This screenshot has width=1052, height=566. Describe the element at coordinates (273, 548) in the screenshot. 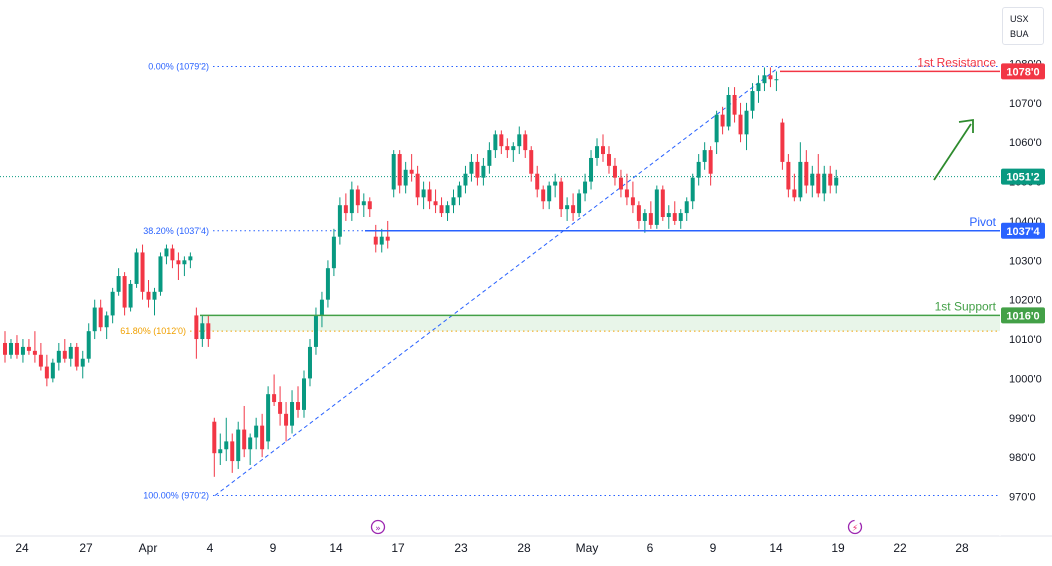

I see `x-tick-label: 9` at that location.